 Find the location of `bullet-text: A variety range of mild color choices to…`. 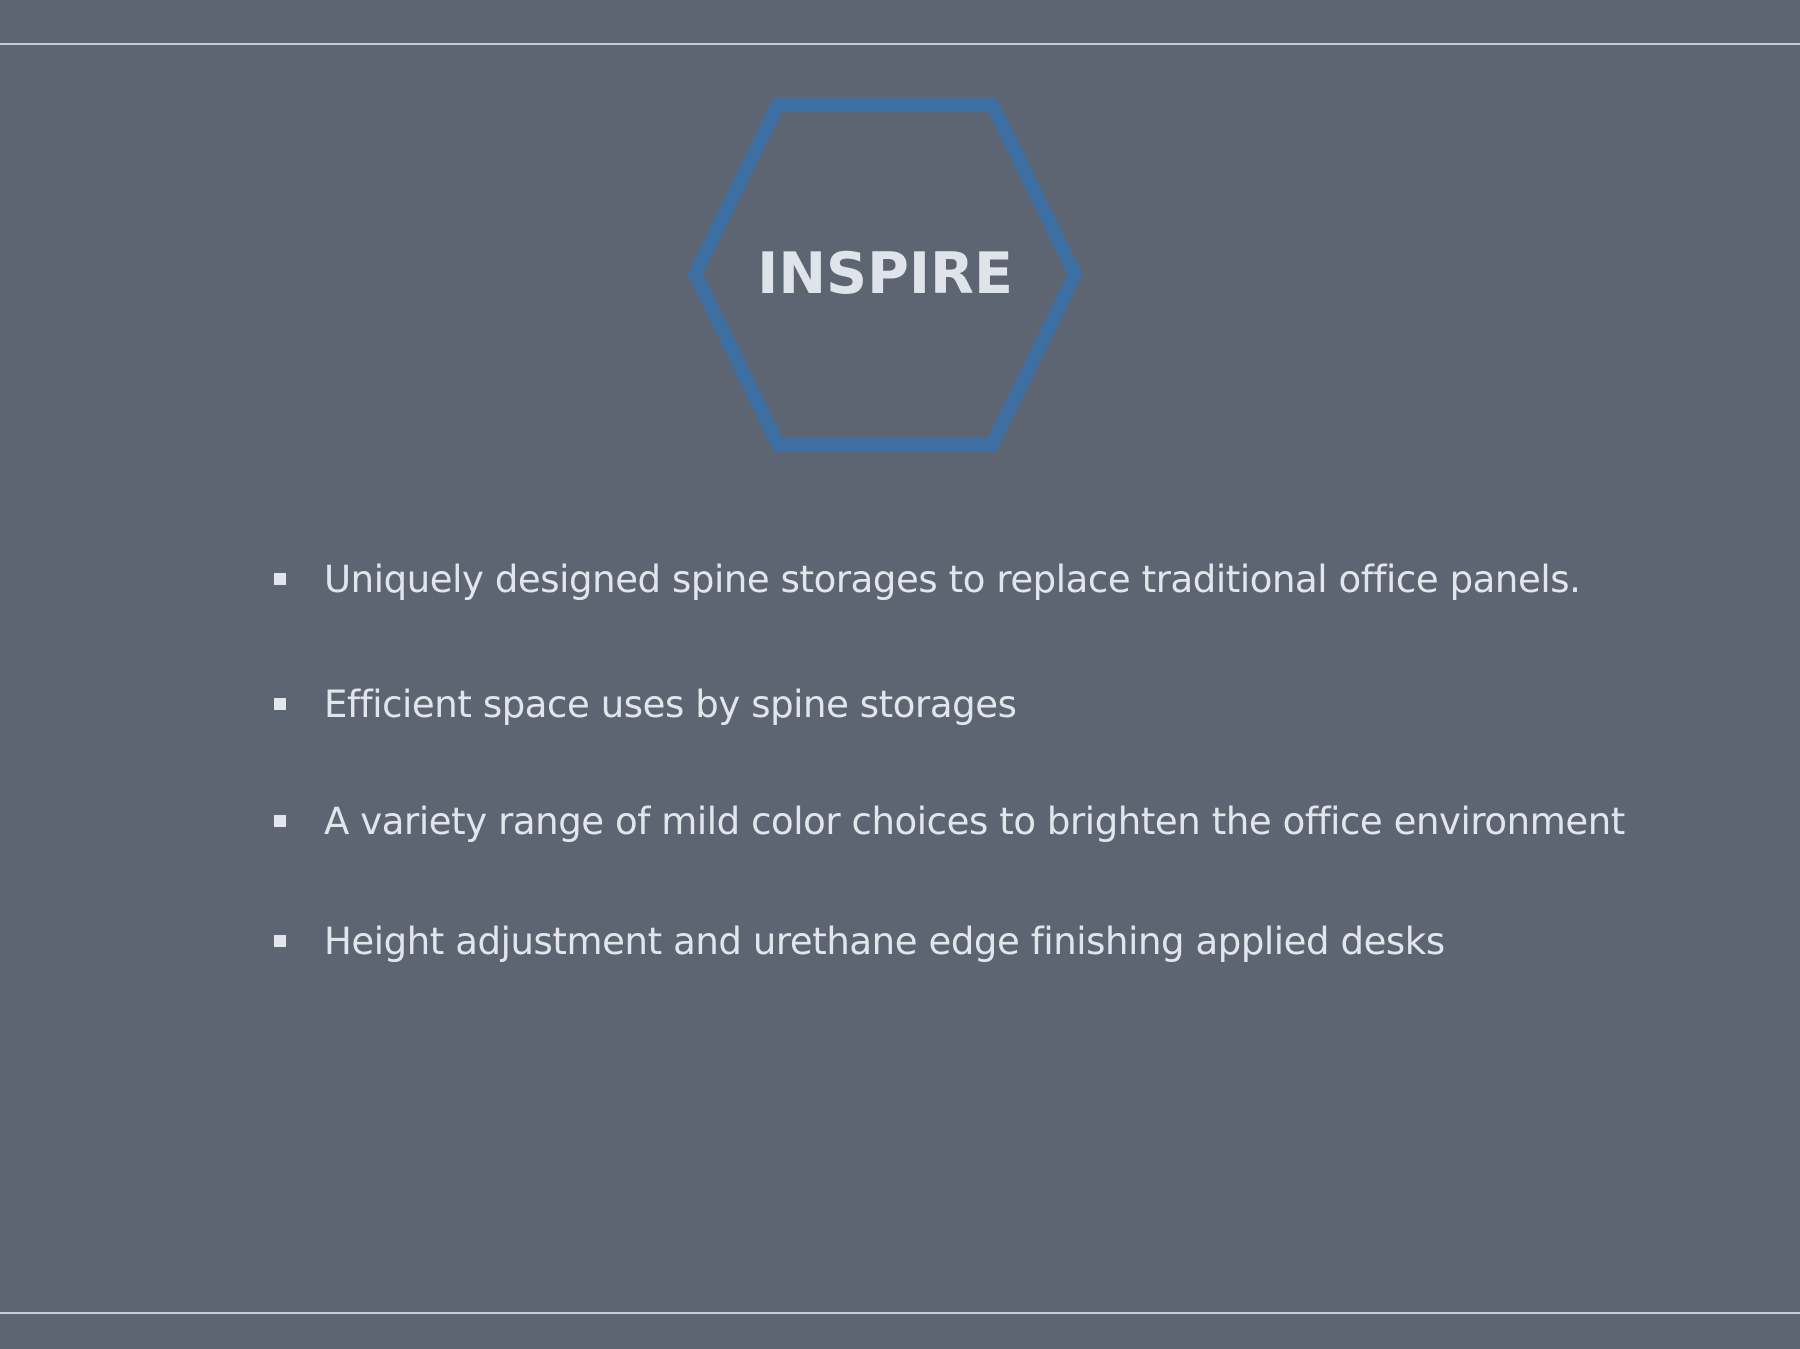

bullet-text: A variety range of mild color choices to… is located at coordinates (974, 821).